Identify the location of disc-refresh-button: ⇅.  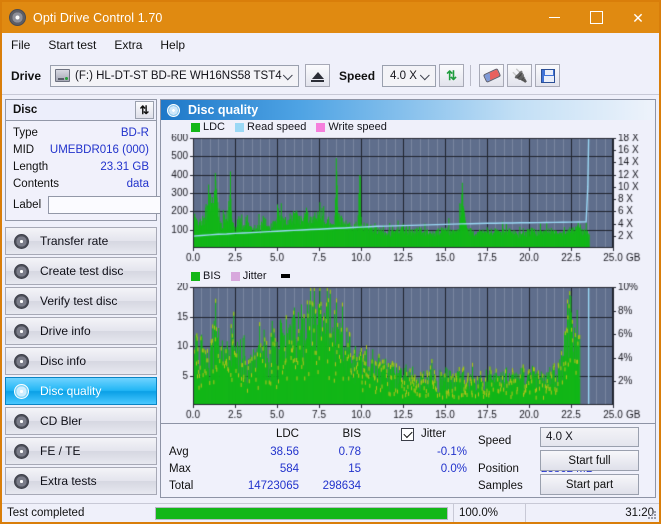
(144, 110).